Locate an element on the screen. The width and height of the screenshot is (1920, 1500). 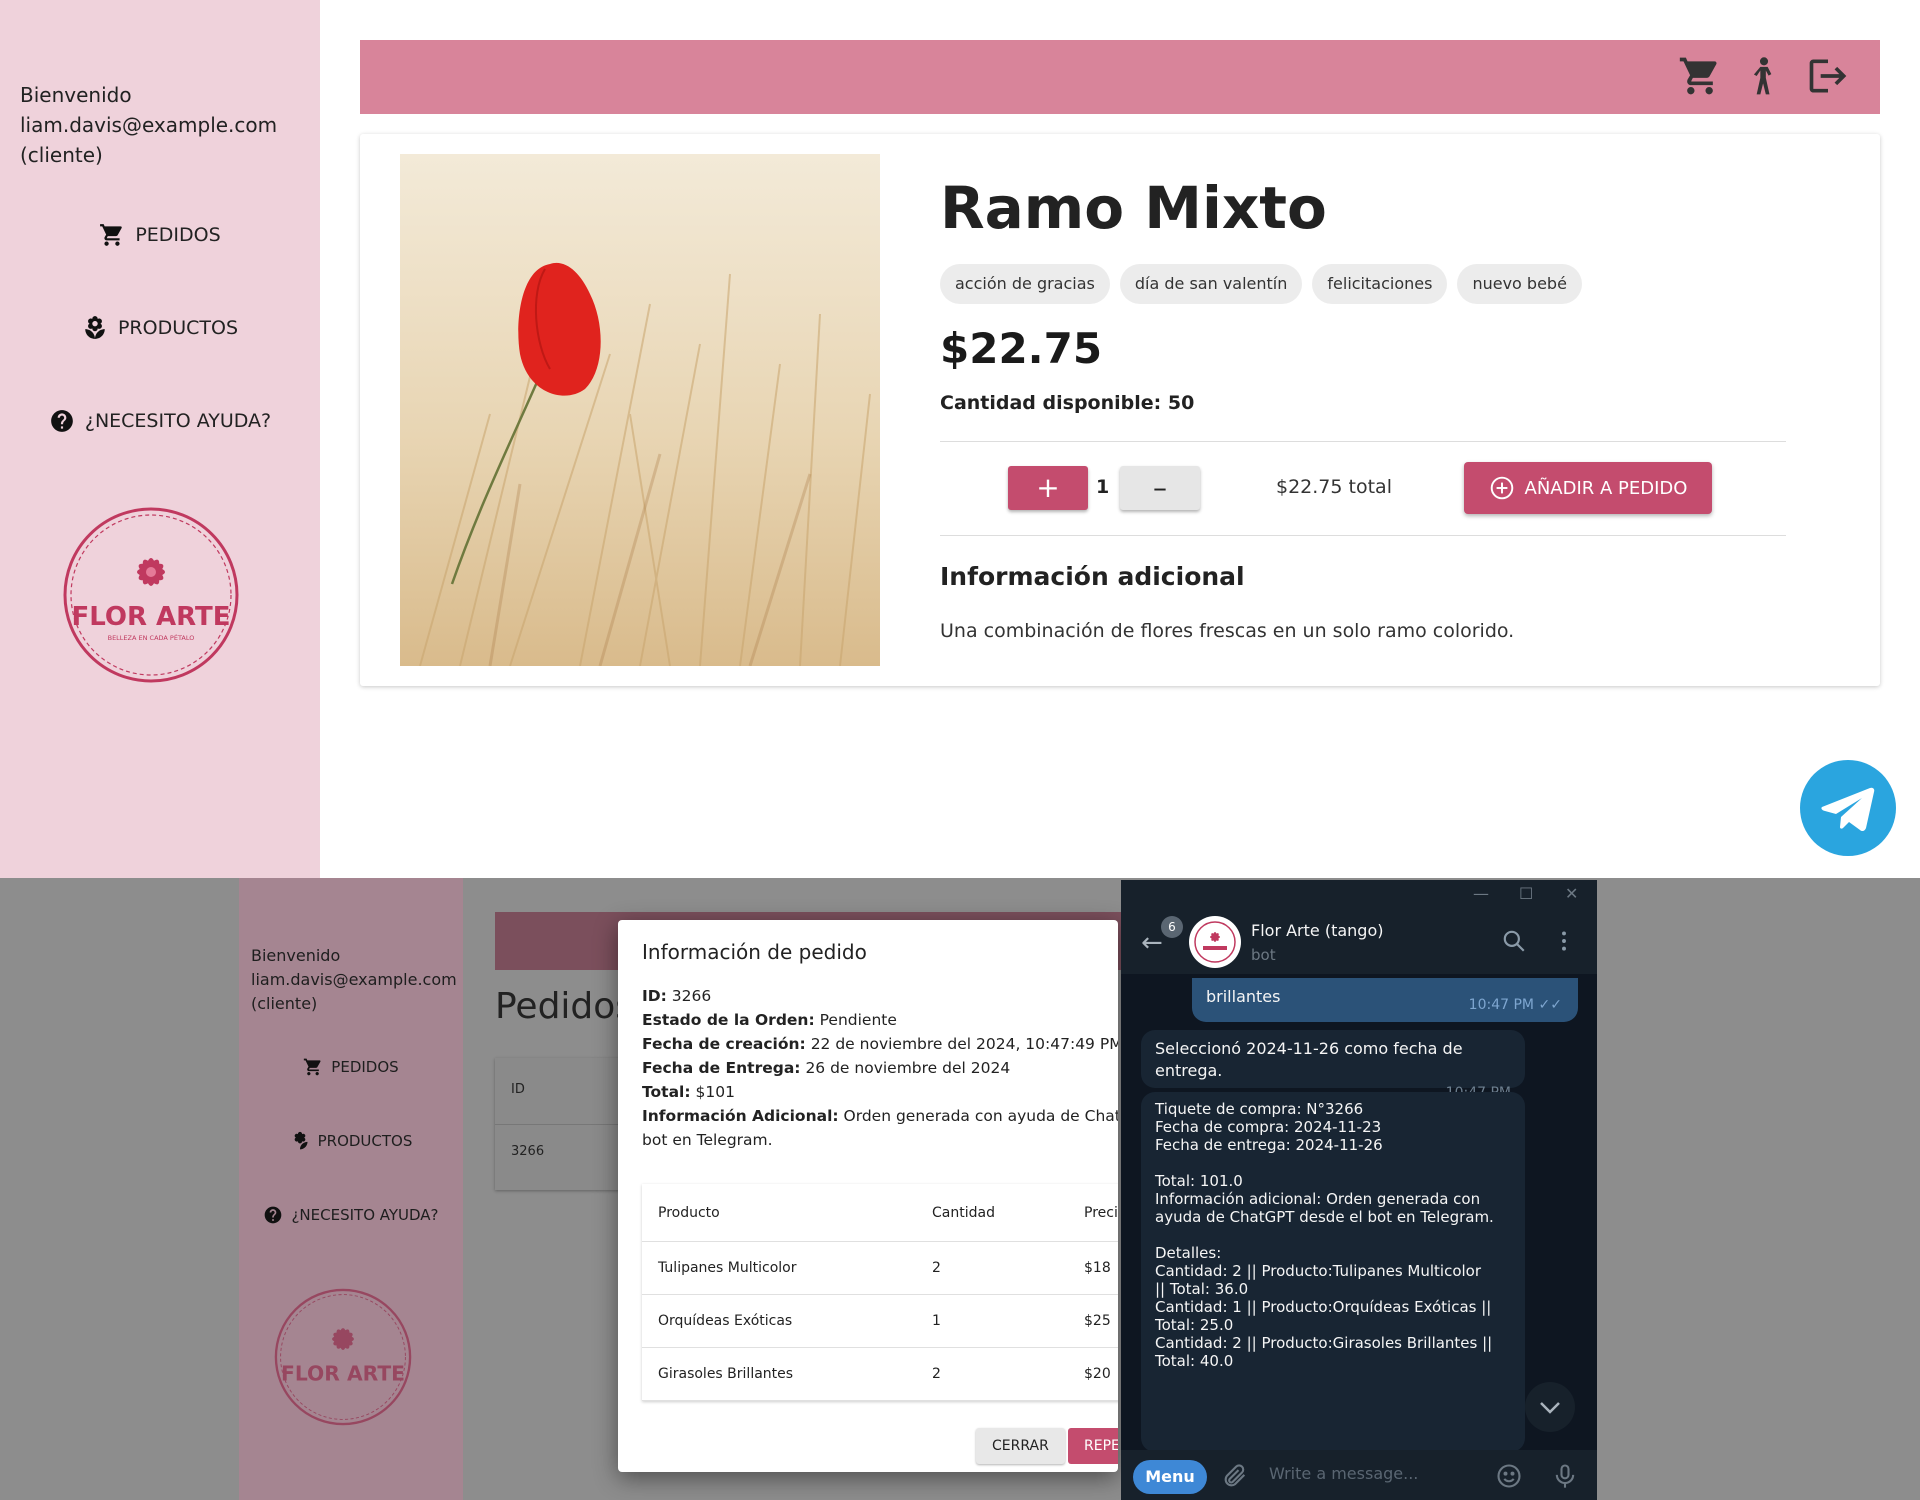
unread-badge: 6 is located at coordinates (1172, 927).